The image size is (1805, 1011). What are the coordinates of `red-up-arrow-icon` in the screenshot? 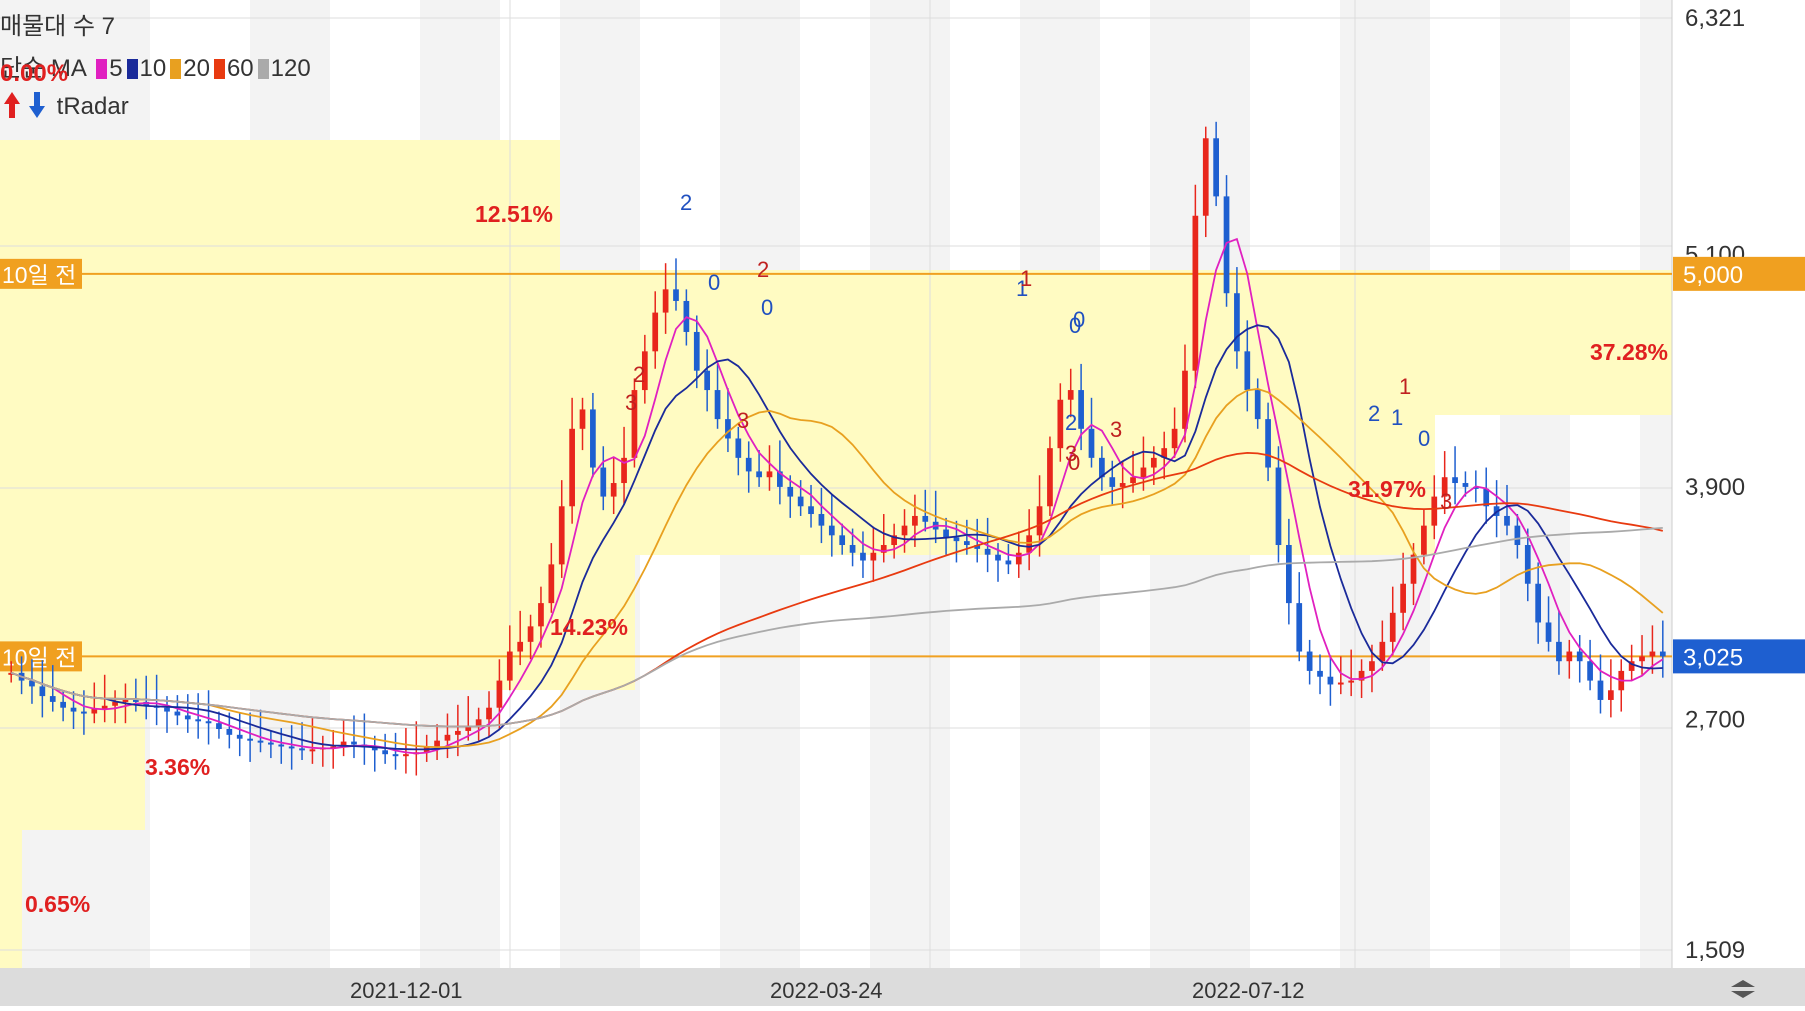 It's located at (12, 105).